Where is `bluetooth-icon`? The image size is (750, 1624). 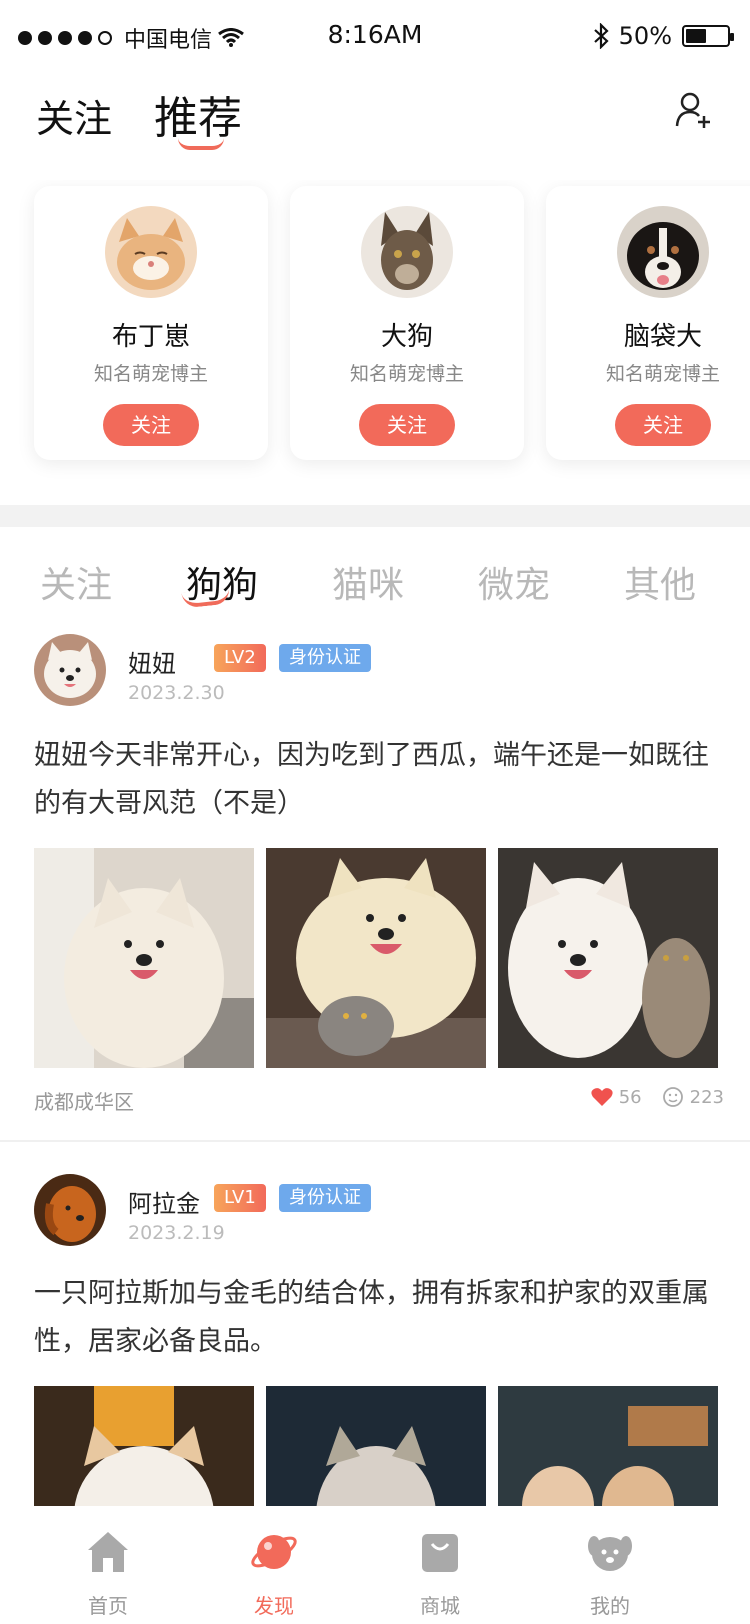
bluetooth-icon is located at coordinates (601, 36).